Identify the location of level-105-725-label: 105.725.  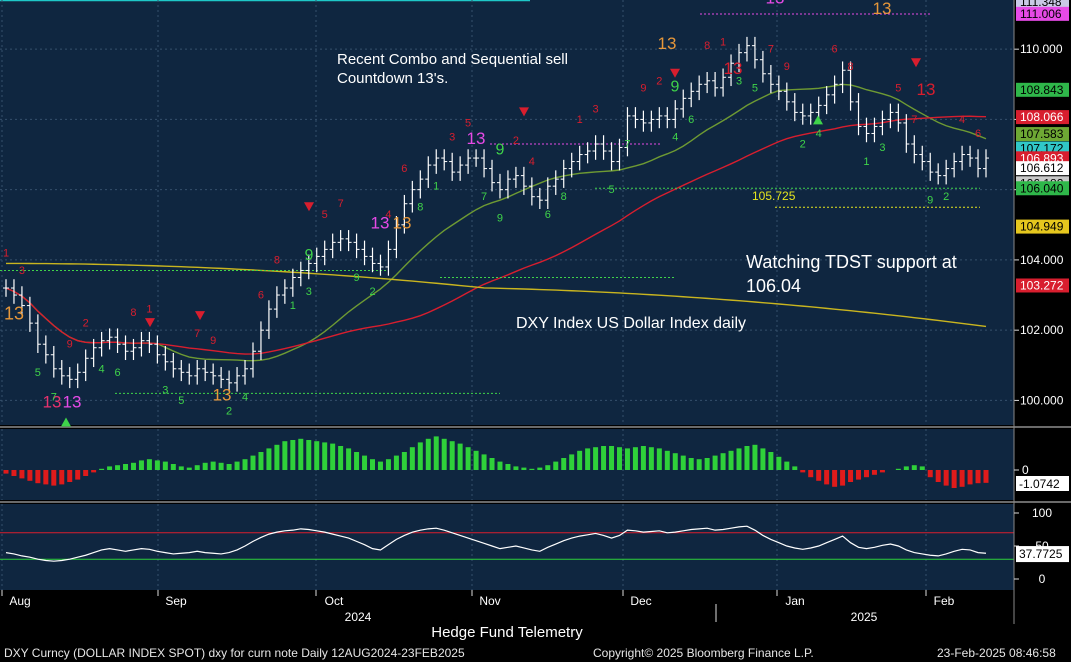
(774, 196).